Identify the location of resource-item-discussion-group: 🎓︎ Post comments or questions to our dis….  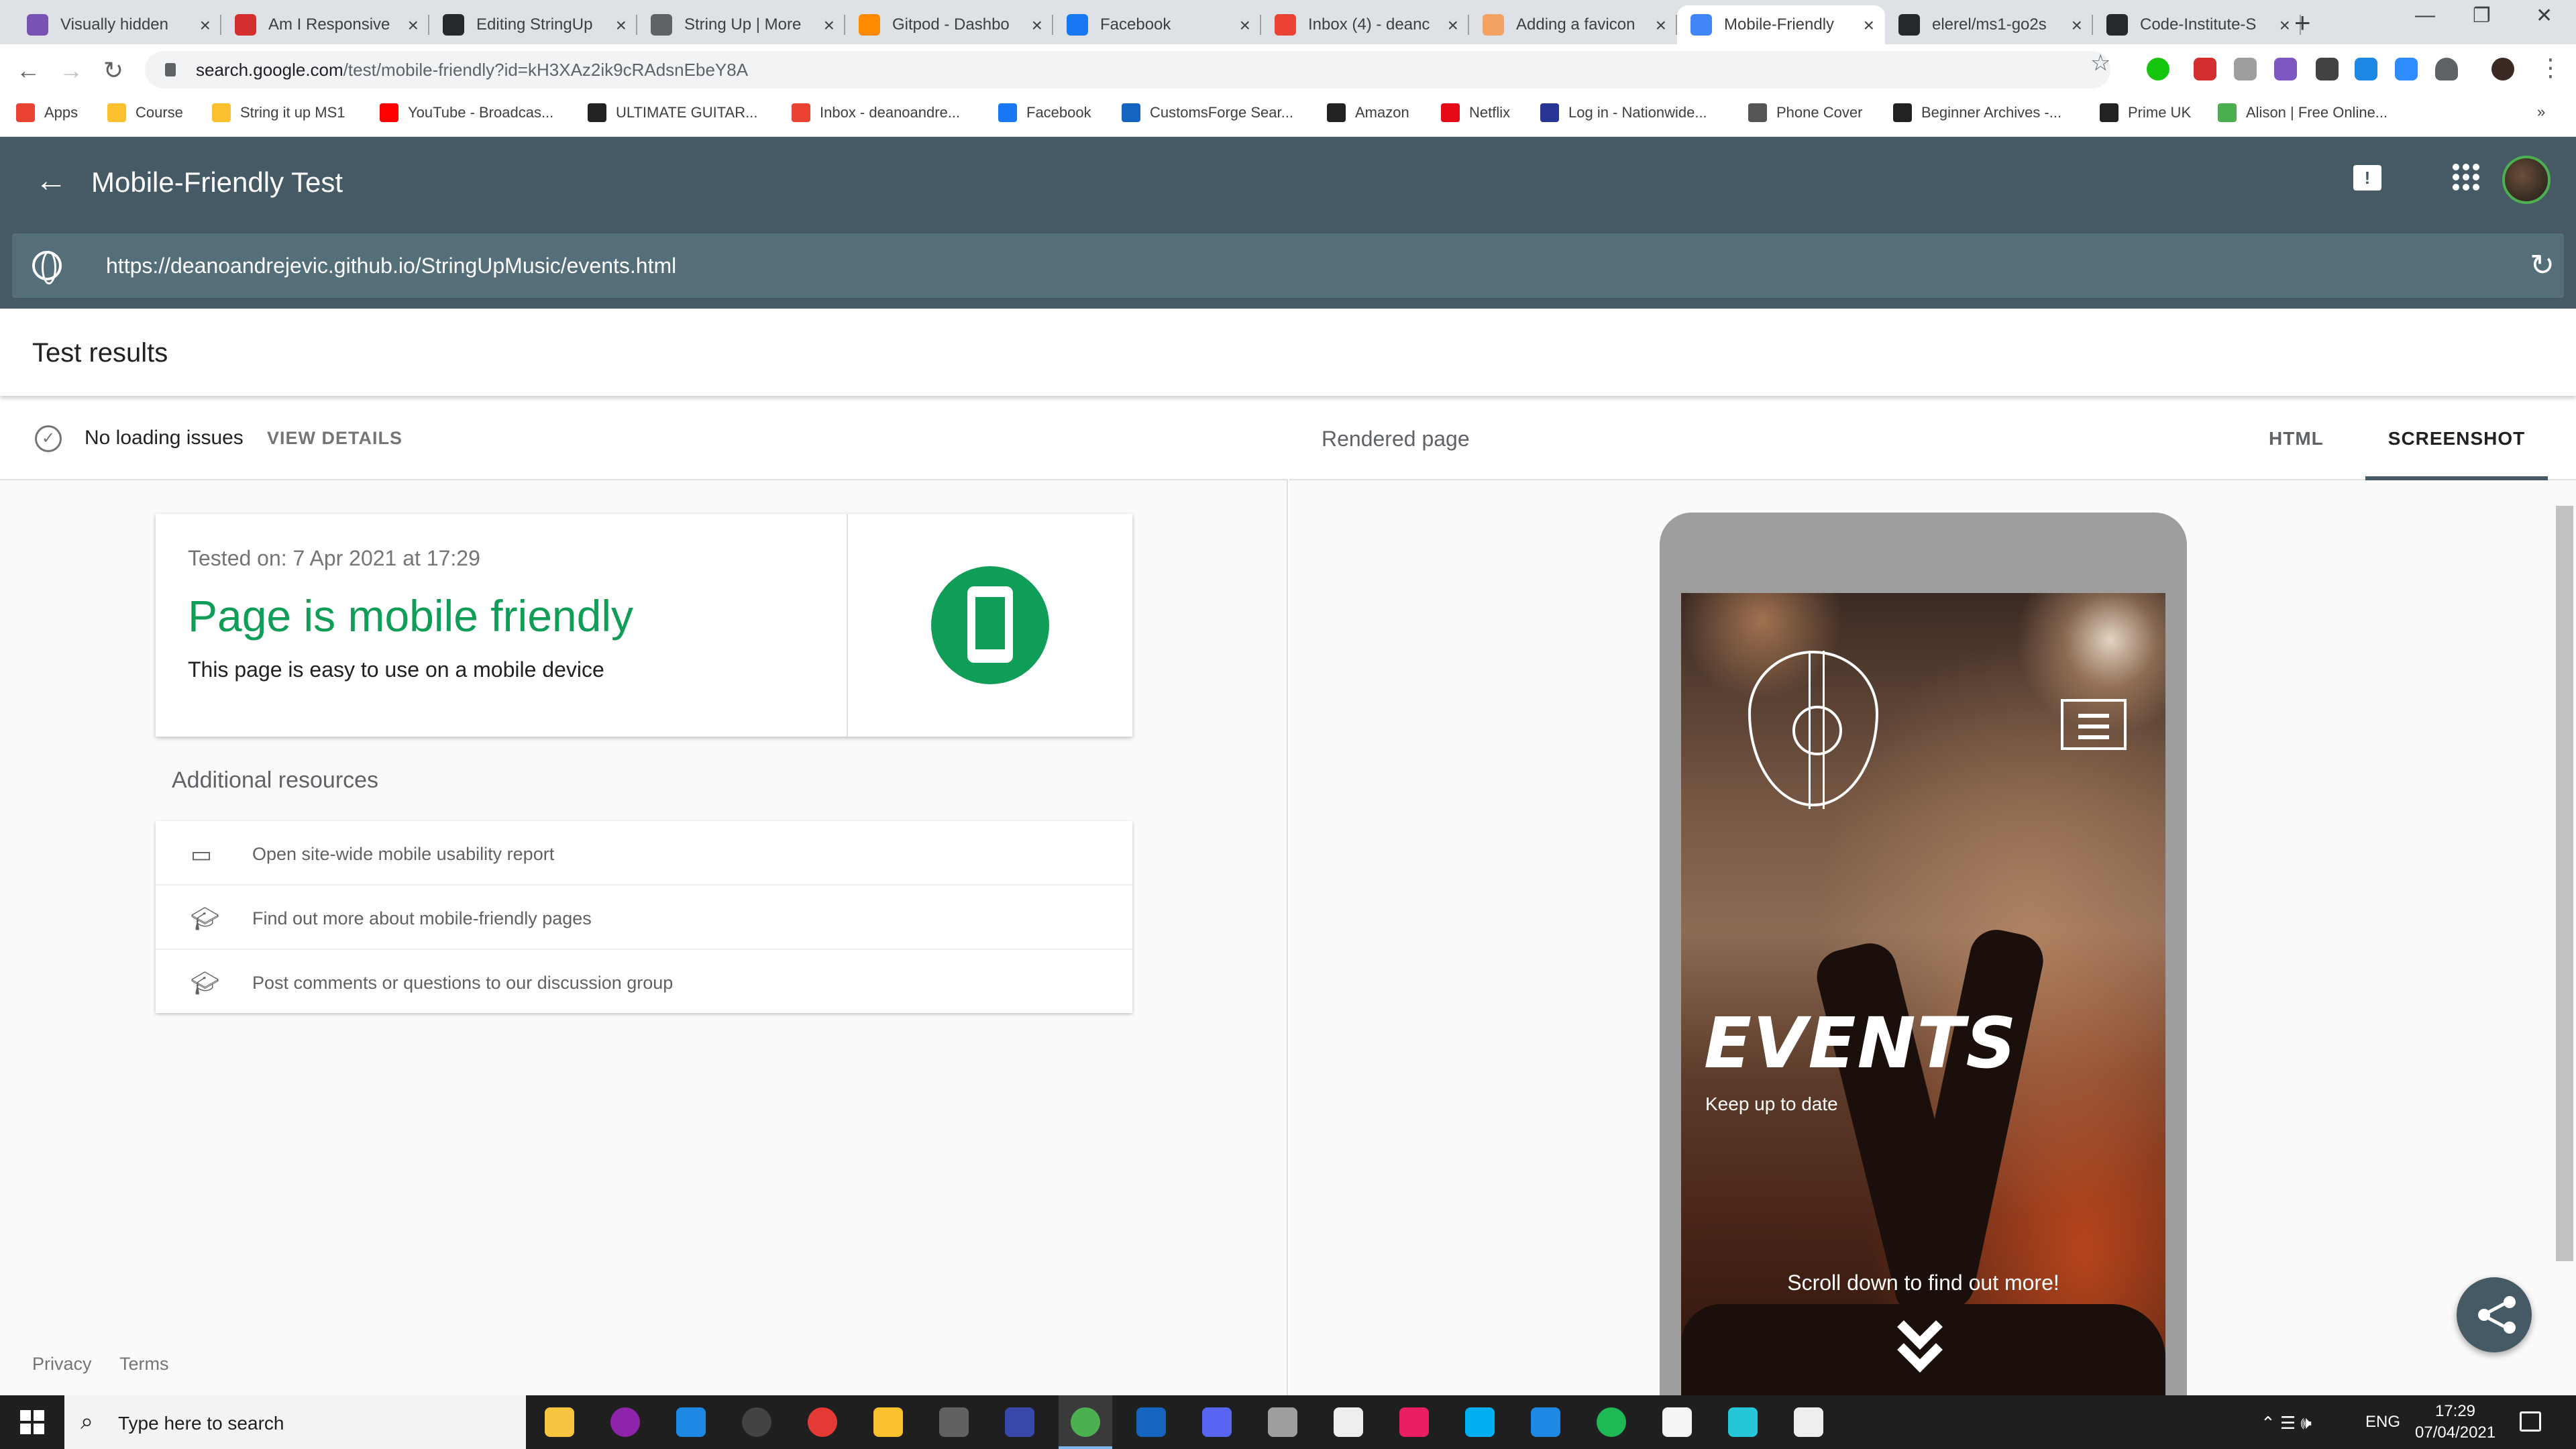
(644, 982).